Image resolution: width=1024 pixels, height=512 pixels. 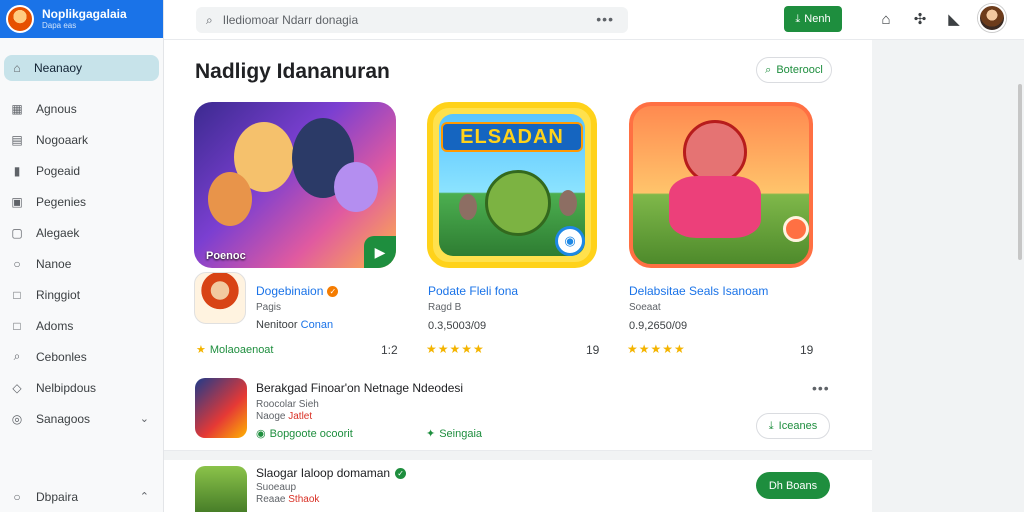 I want to click on shield-icon, so click(x=796, y=229).